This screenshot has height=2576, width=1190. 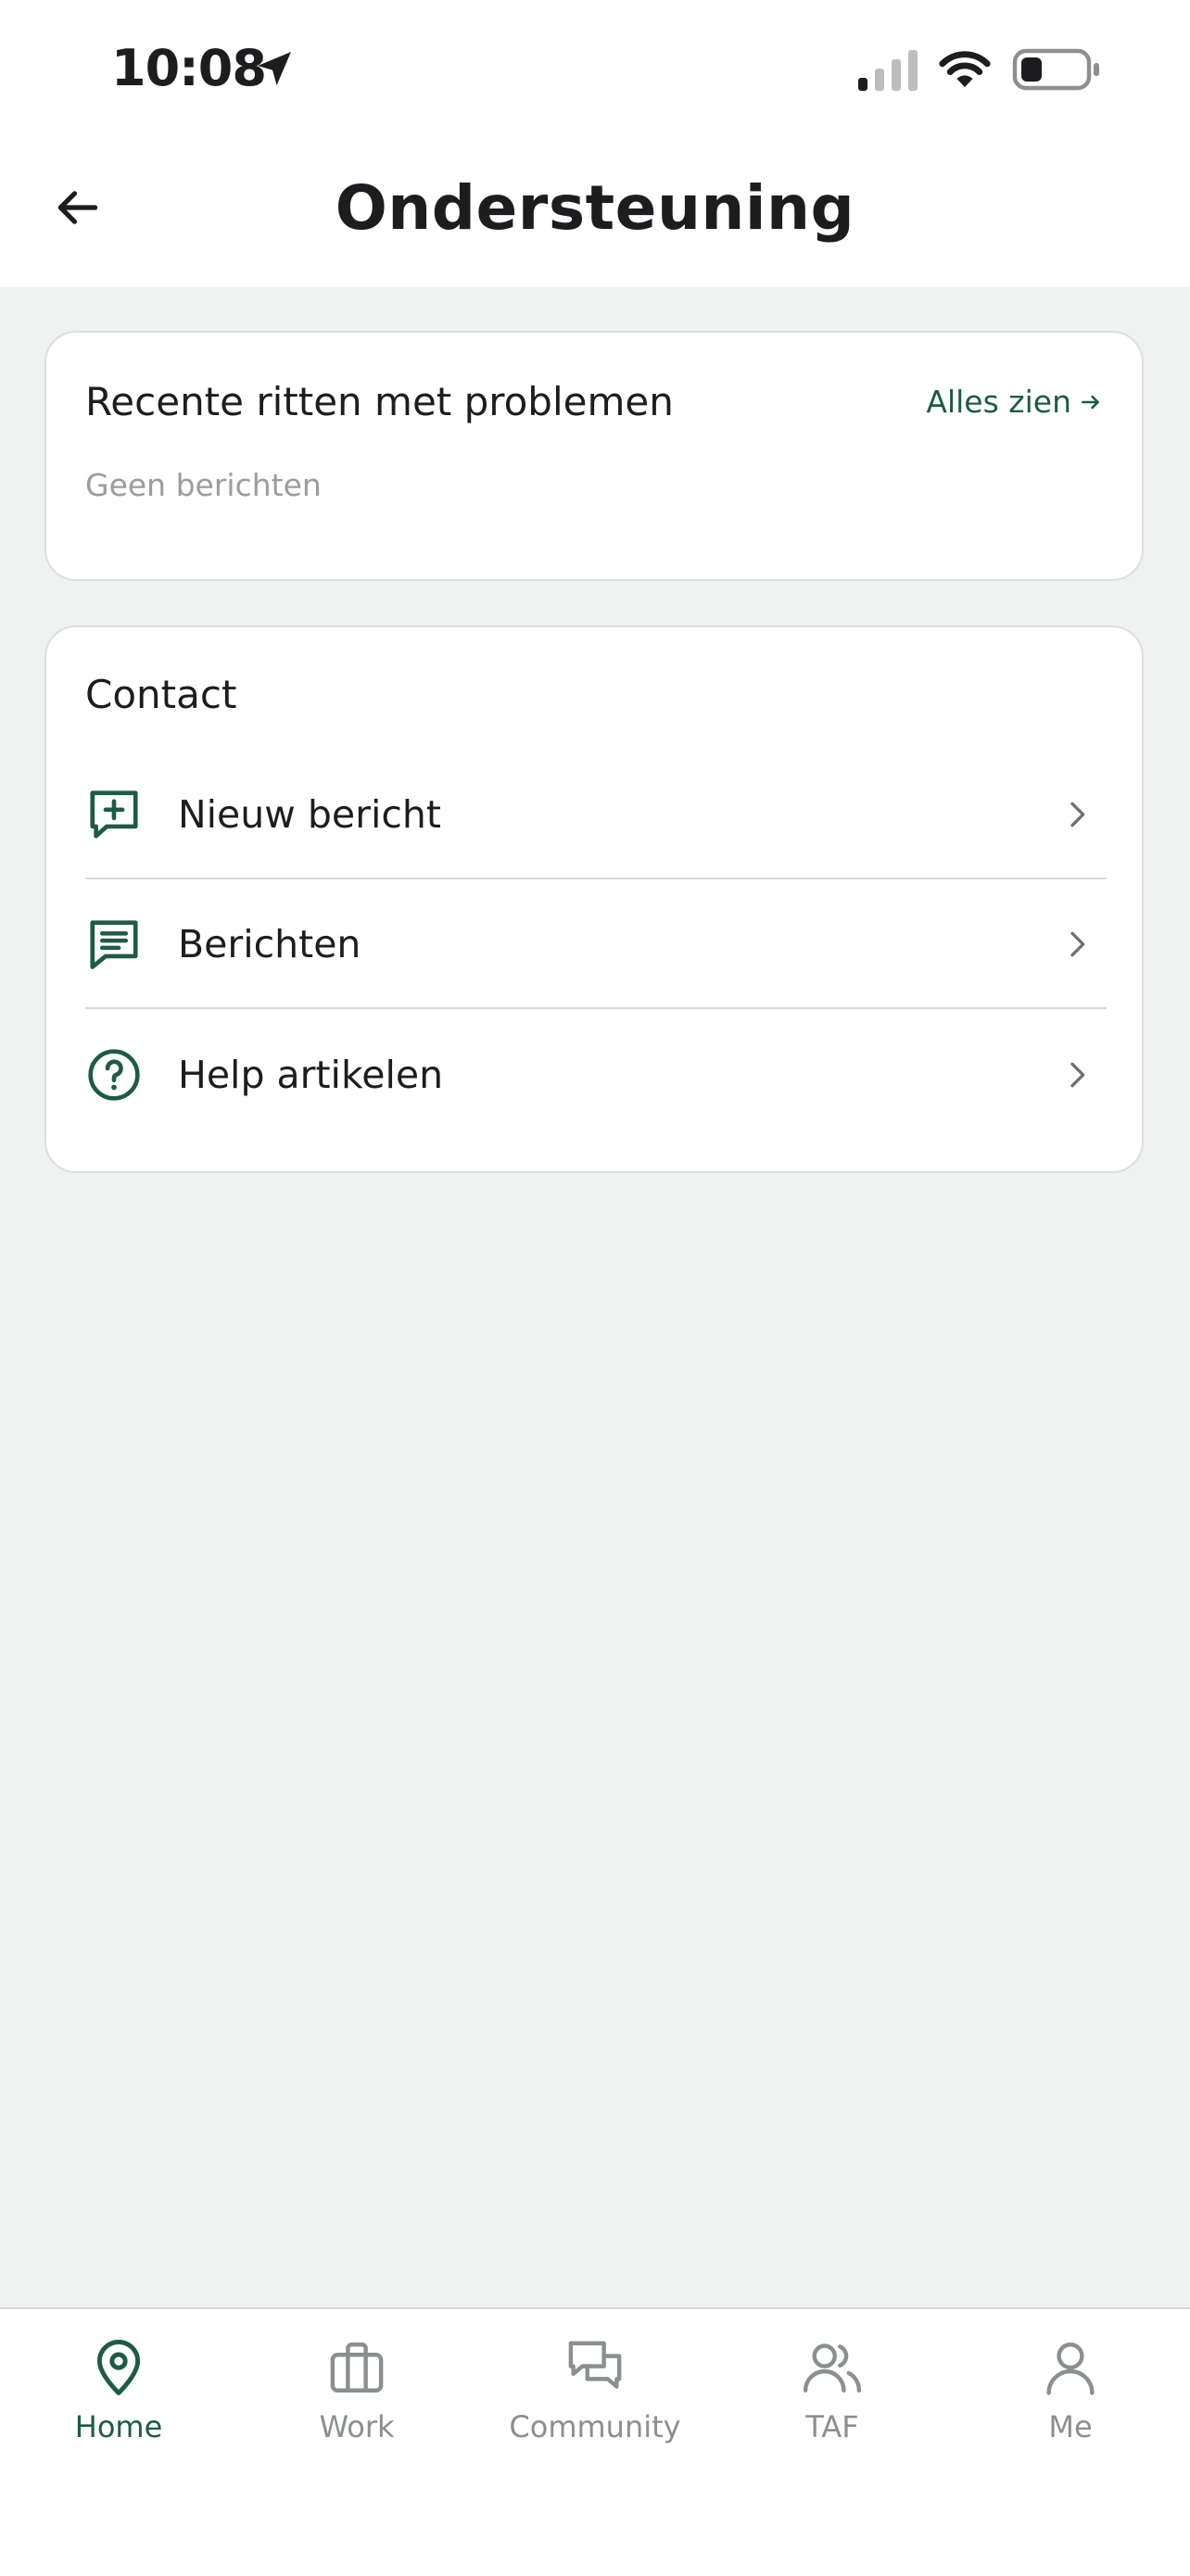 I want to click on empty-state-text: Geen berichten, so click(x=203, y=485).